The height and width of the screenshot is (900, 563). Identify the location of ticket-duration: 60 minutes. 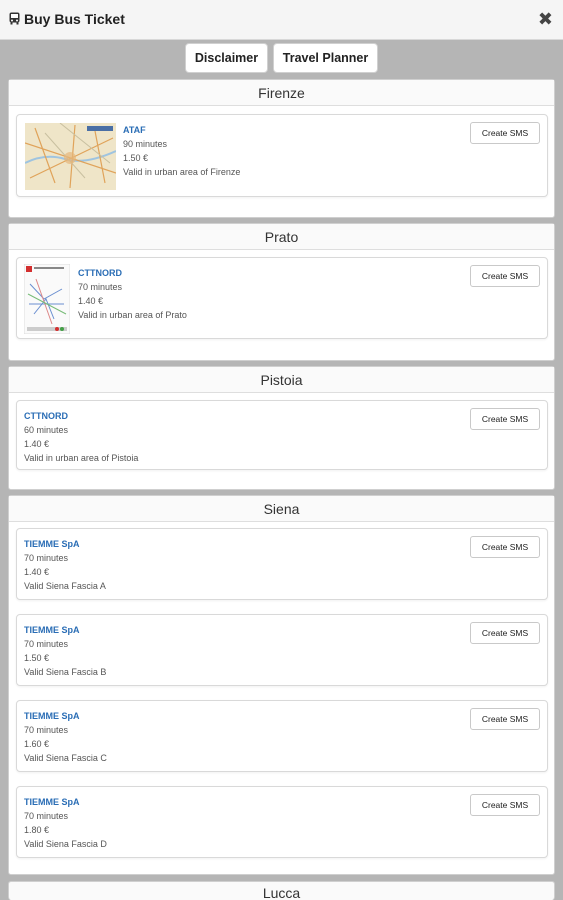
(46, 430).